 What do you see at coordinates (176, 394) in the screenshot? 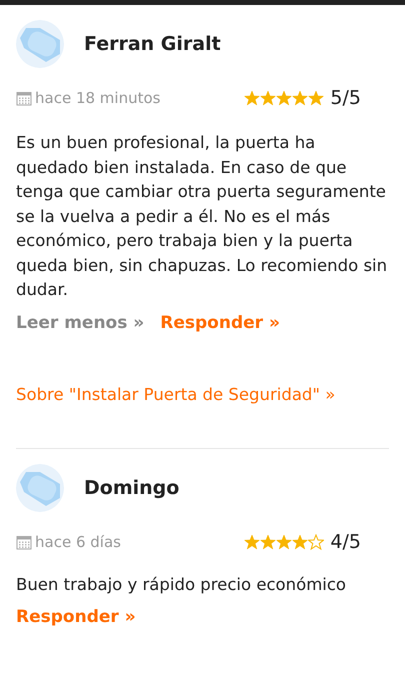
I see `service-link: Sobre "Instalar Puerta de Seguridad" »` at bounding box center [176, 394].